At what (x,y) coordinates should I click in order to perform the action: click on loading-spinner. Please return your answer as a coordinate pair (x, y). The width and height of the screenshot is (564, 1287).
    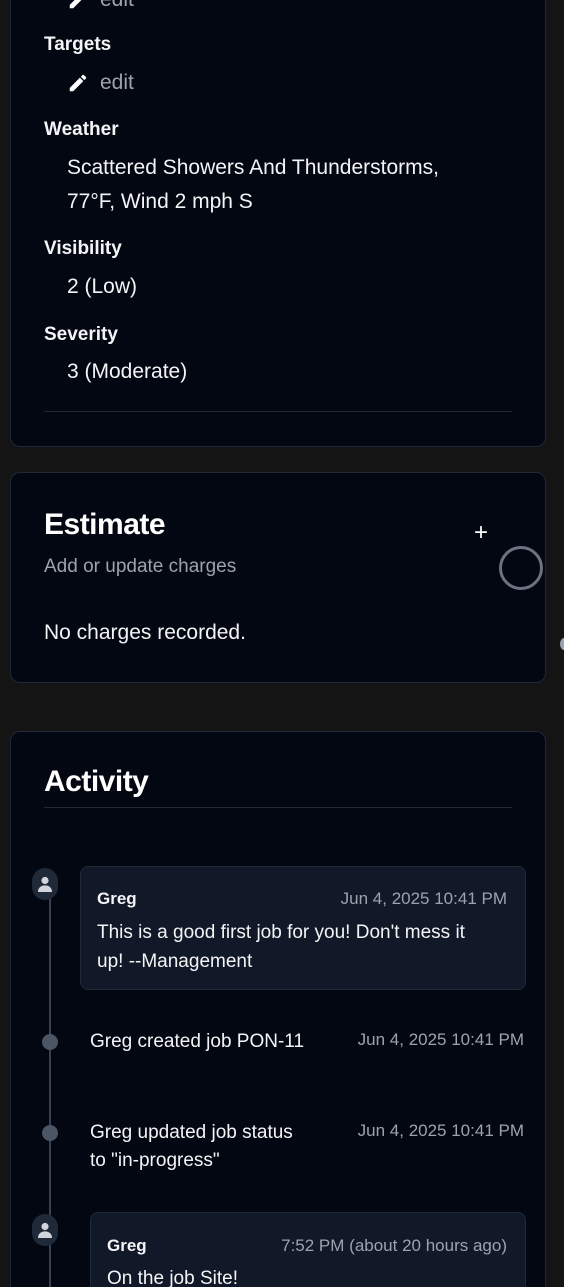
    Looking at the image, I should click on (521, 568).